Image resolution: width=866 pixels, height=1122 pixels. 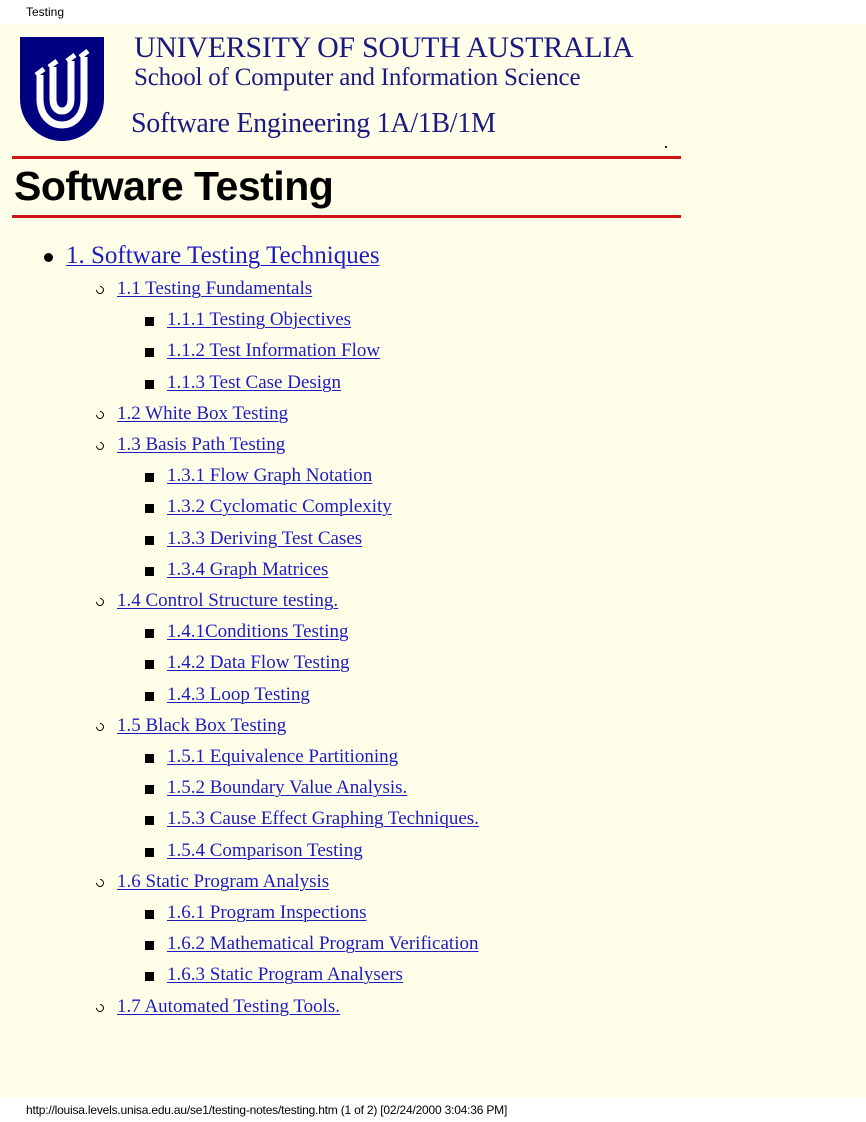 I want to click on toc-link: 1.1.3 Test Case Design, so click(x=254, y=382).